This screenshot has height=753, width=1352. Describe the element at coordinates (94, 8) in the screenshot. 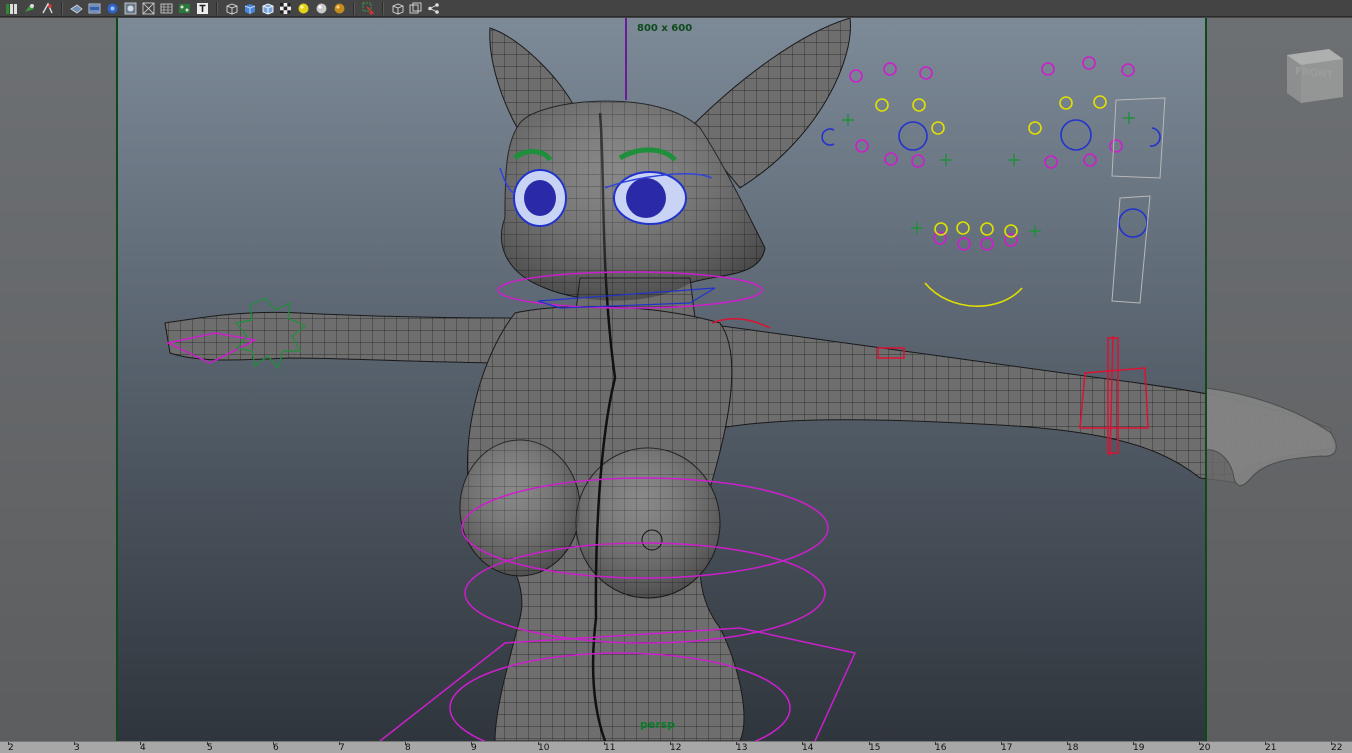

I see `film-gate-icon` at that location.